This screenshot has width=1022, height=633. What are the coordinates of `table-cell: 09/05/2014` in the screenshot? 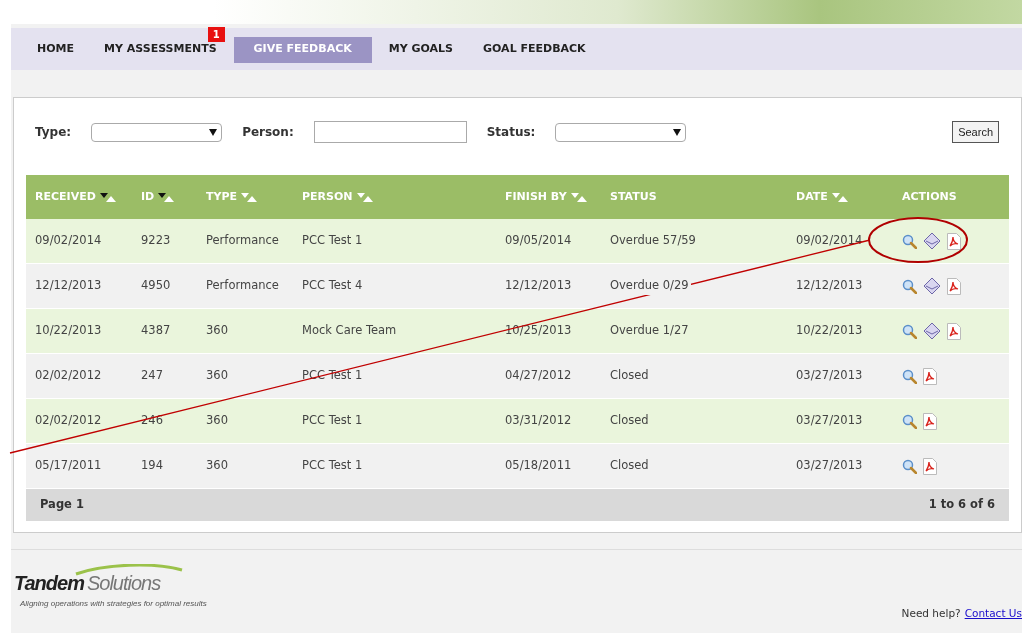 It's located at (538, 241).